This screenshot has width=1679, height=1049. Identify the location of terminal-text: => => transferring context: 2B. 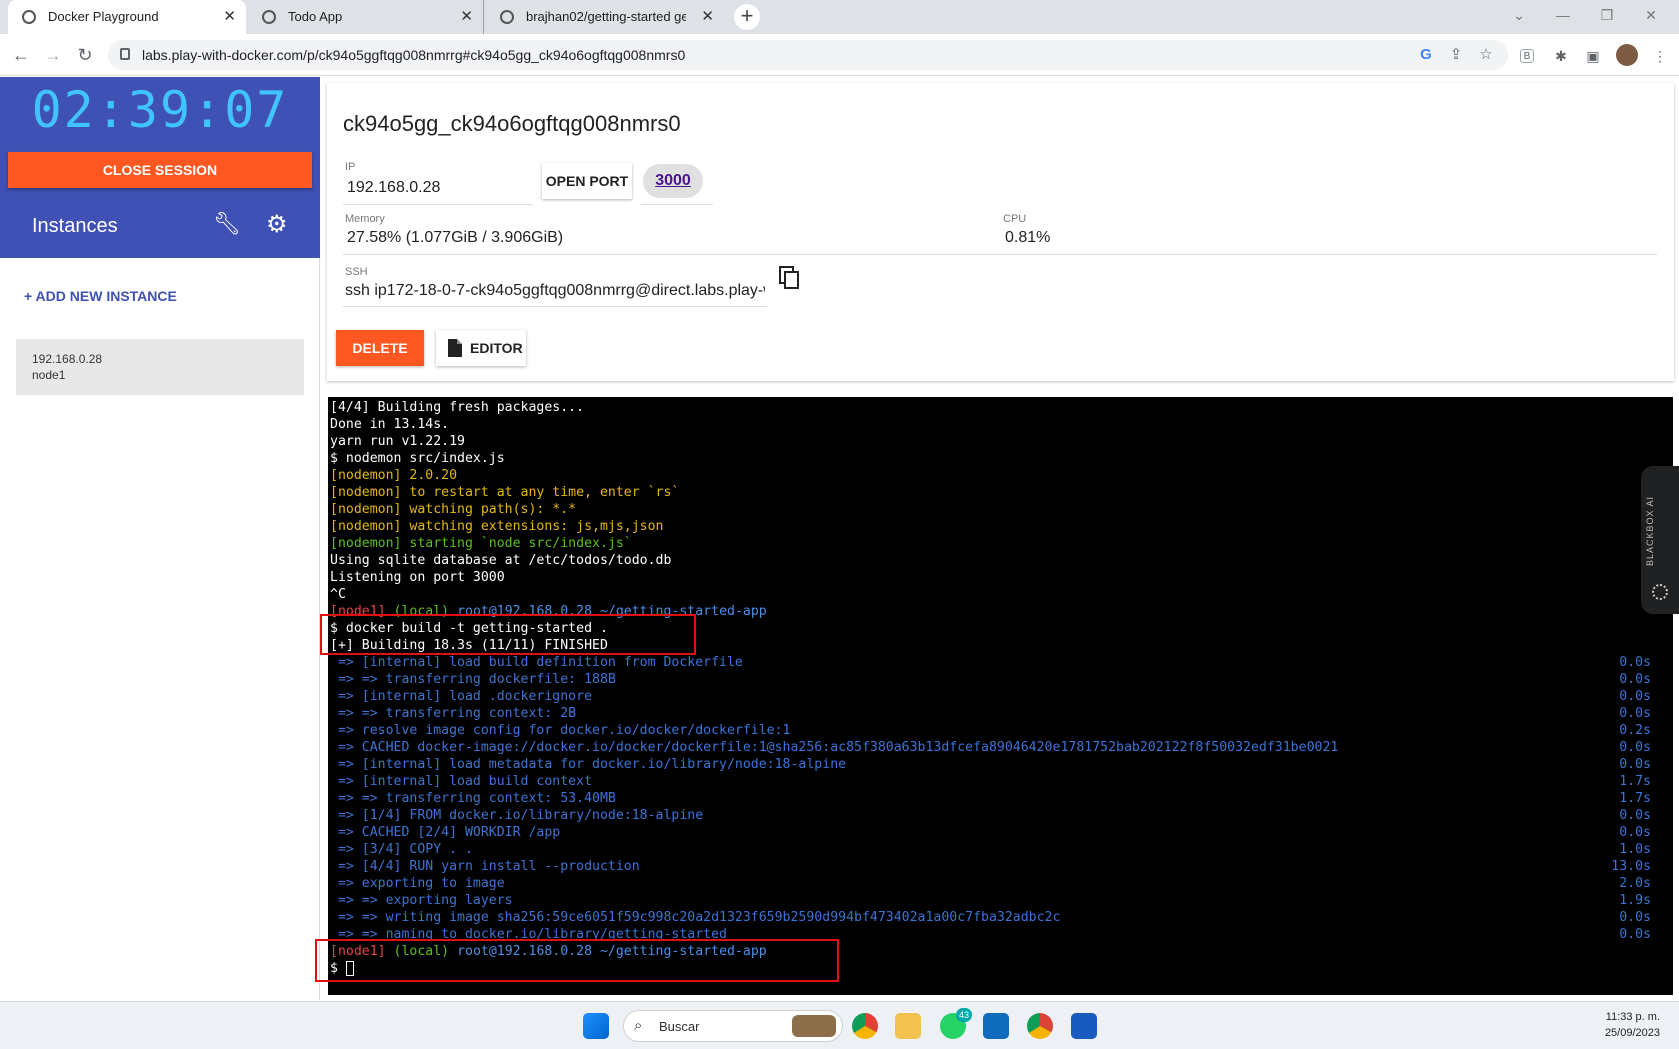
(453, 713).